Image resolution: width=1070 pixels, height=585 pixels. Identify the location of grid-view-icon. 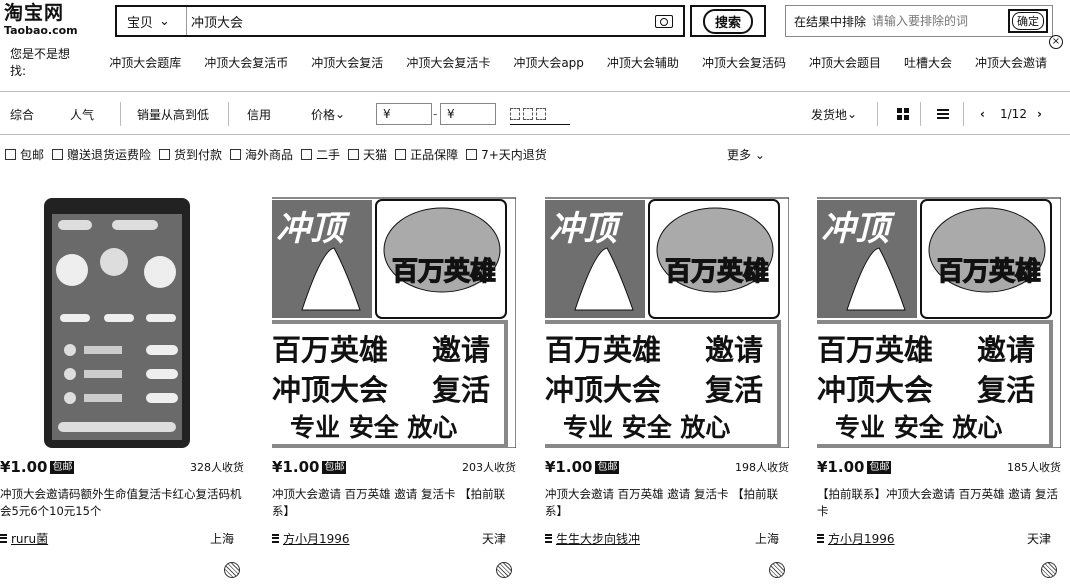
(903, 114).